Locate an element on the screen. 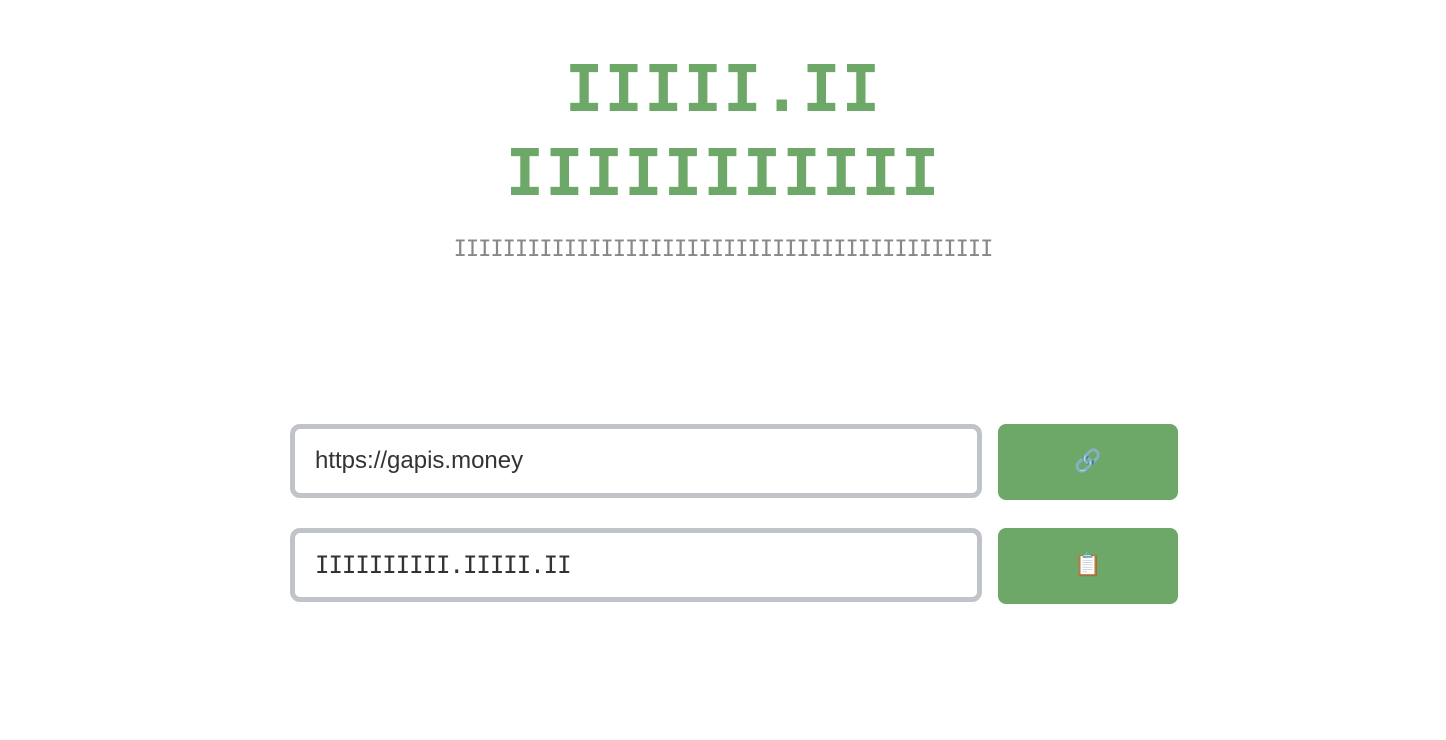  page-title-second-line: IIIIIIIIIII is located at coordinates (723, 174).